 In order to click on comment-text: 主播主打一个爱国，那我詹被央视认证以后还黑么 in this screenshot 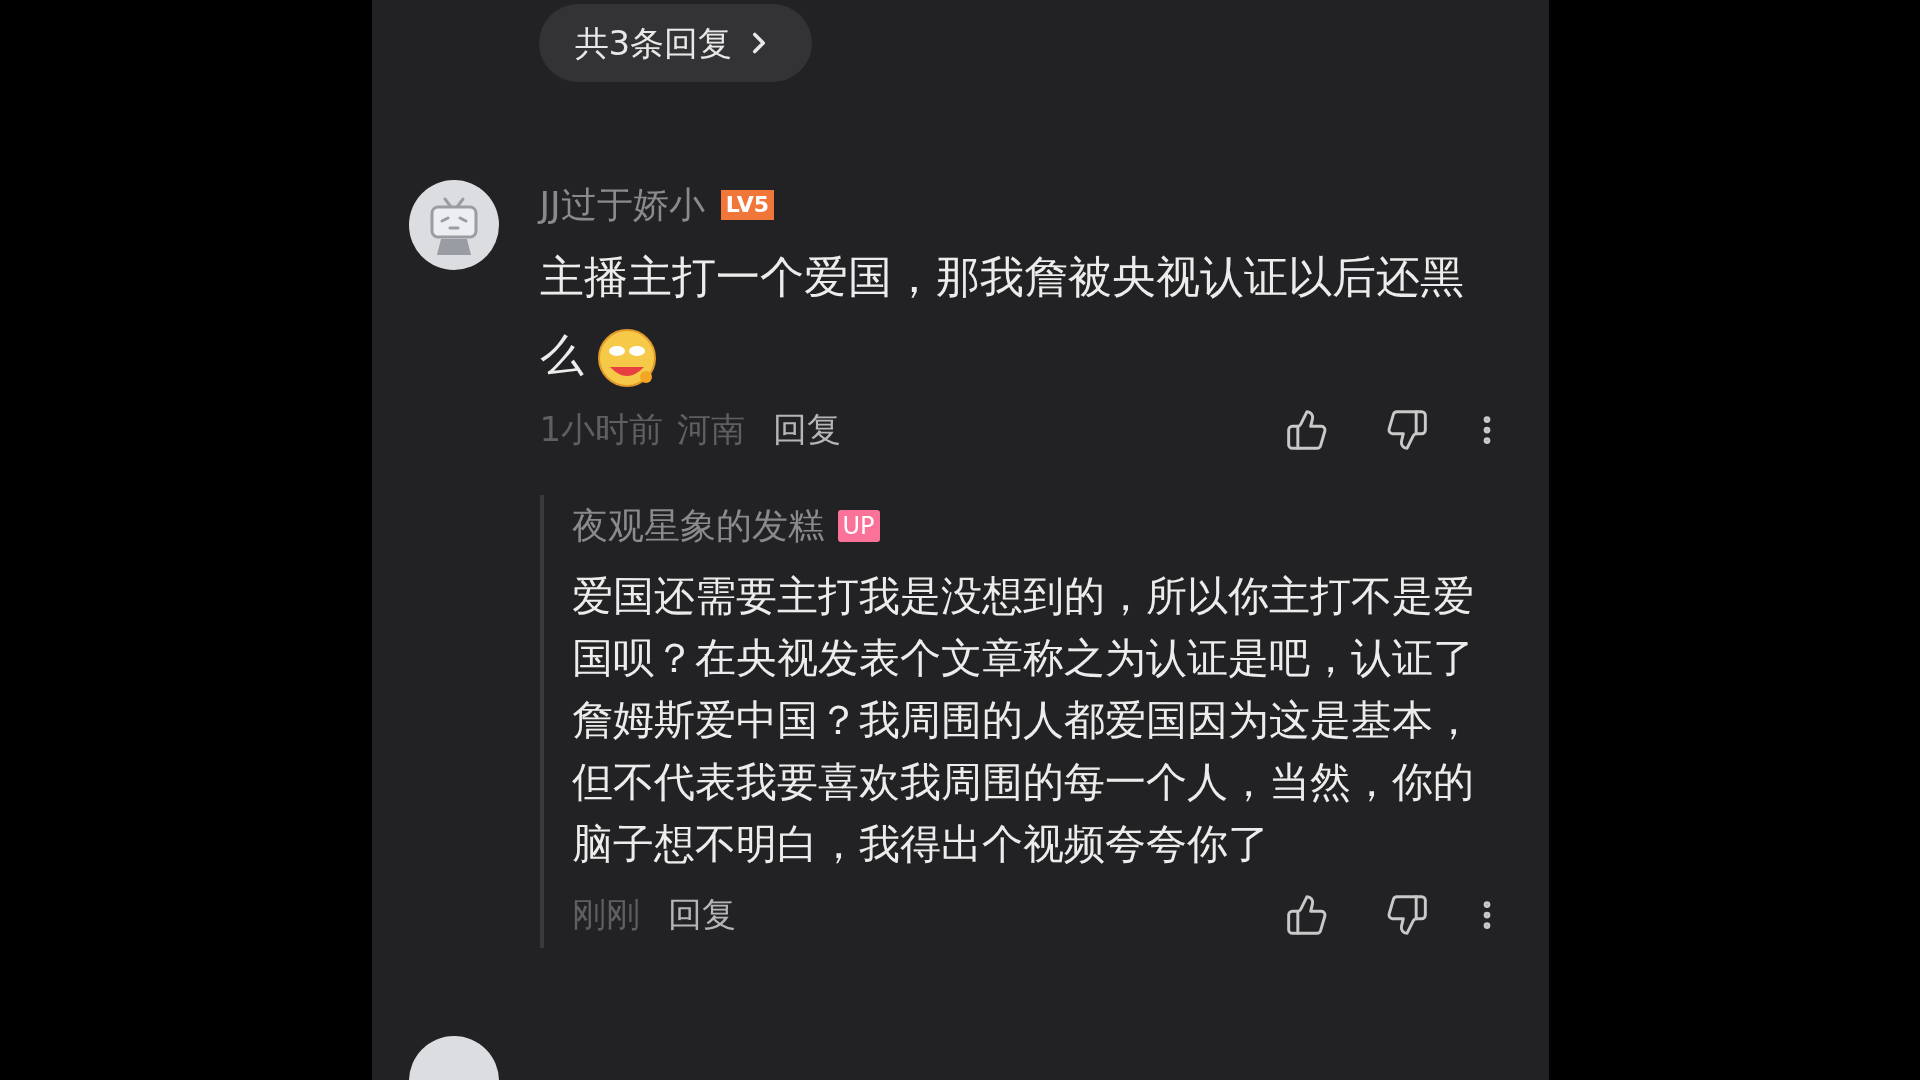, I will do `click(1009, 316)`.